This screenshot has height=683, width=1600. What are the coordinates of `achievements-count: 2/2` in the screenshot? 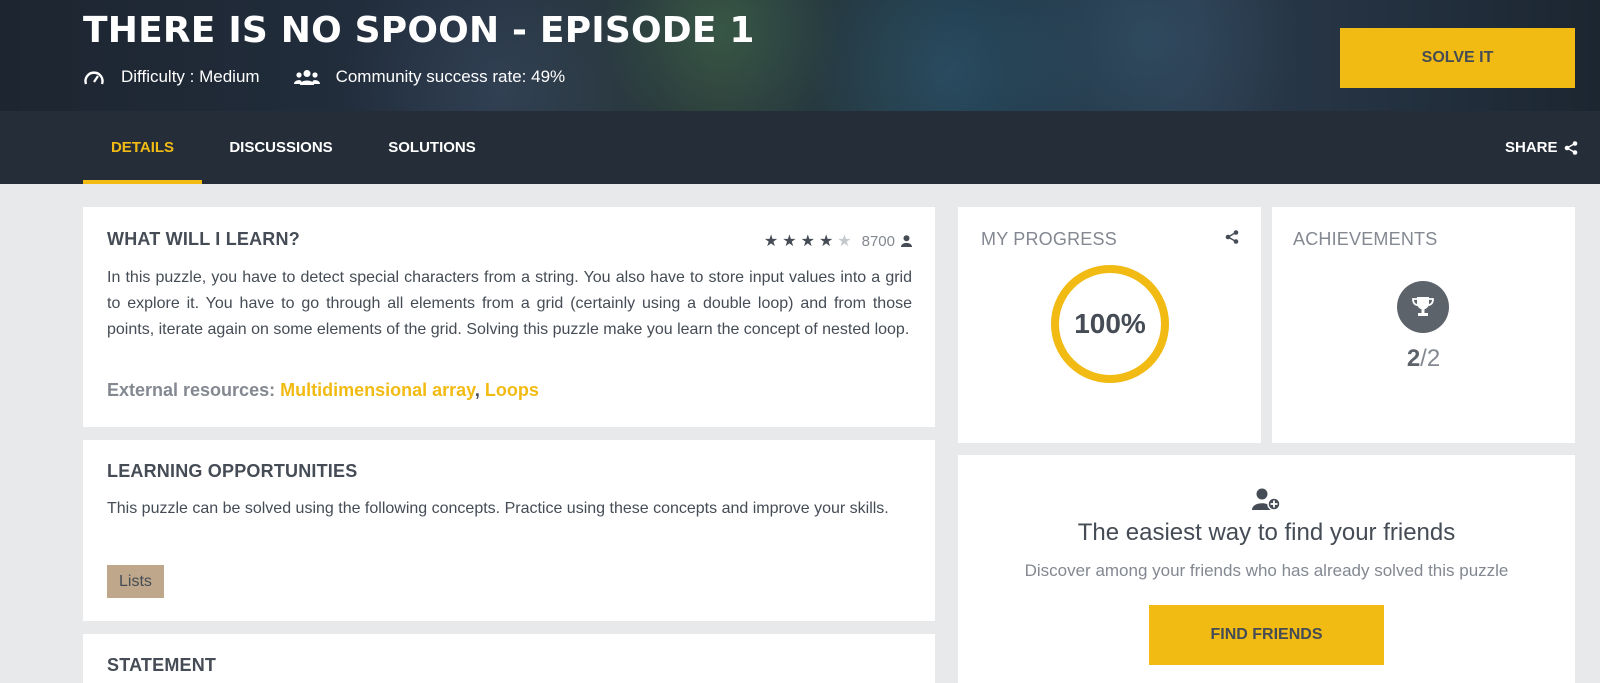 It's located at (1423, 359).